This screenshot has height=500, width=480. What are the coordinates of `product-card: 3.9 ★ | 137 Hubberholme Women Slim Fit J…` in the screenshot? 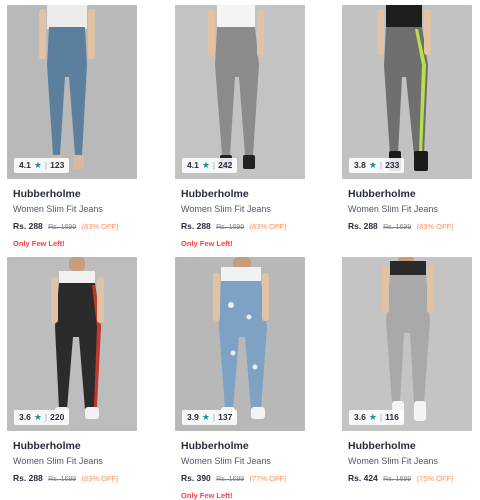 It's located at (240, 378).